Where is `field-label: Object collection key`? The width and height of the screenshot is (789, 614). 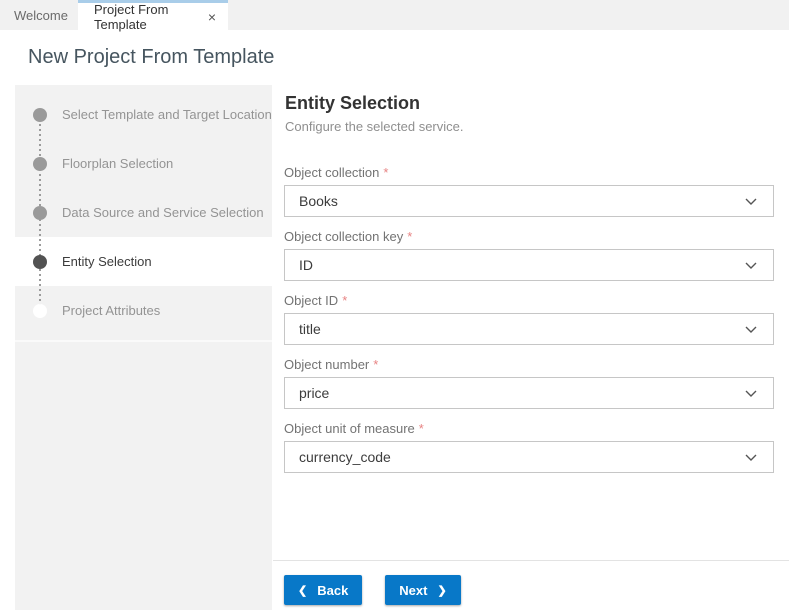 field-label: Object collection key is located at coordinates (344, 236).